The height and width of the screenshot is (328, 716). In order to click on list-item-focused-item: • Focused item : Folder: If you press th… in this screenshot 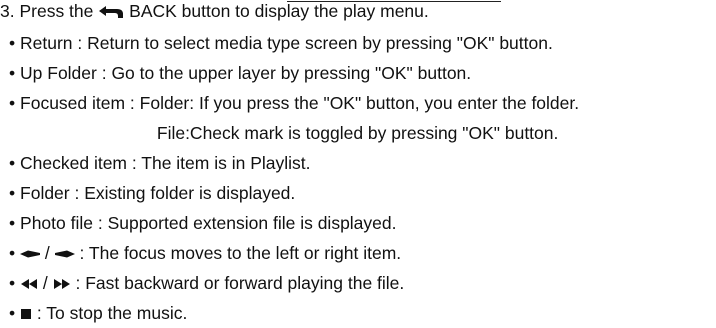, I will do `click(294, 103)`.